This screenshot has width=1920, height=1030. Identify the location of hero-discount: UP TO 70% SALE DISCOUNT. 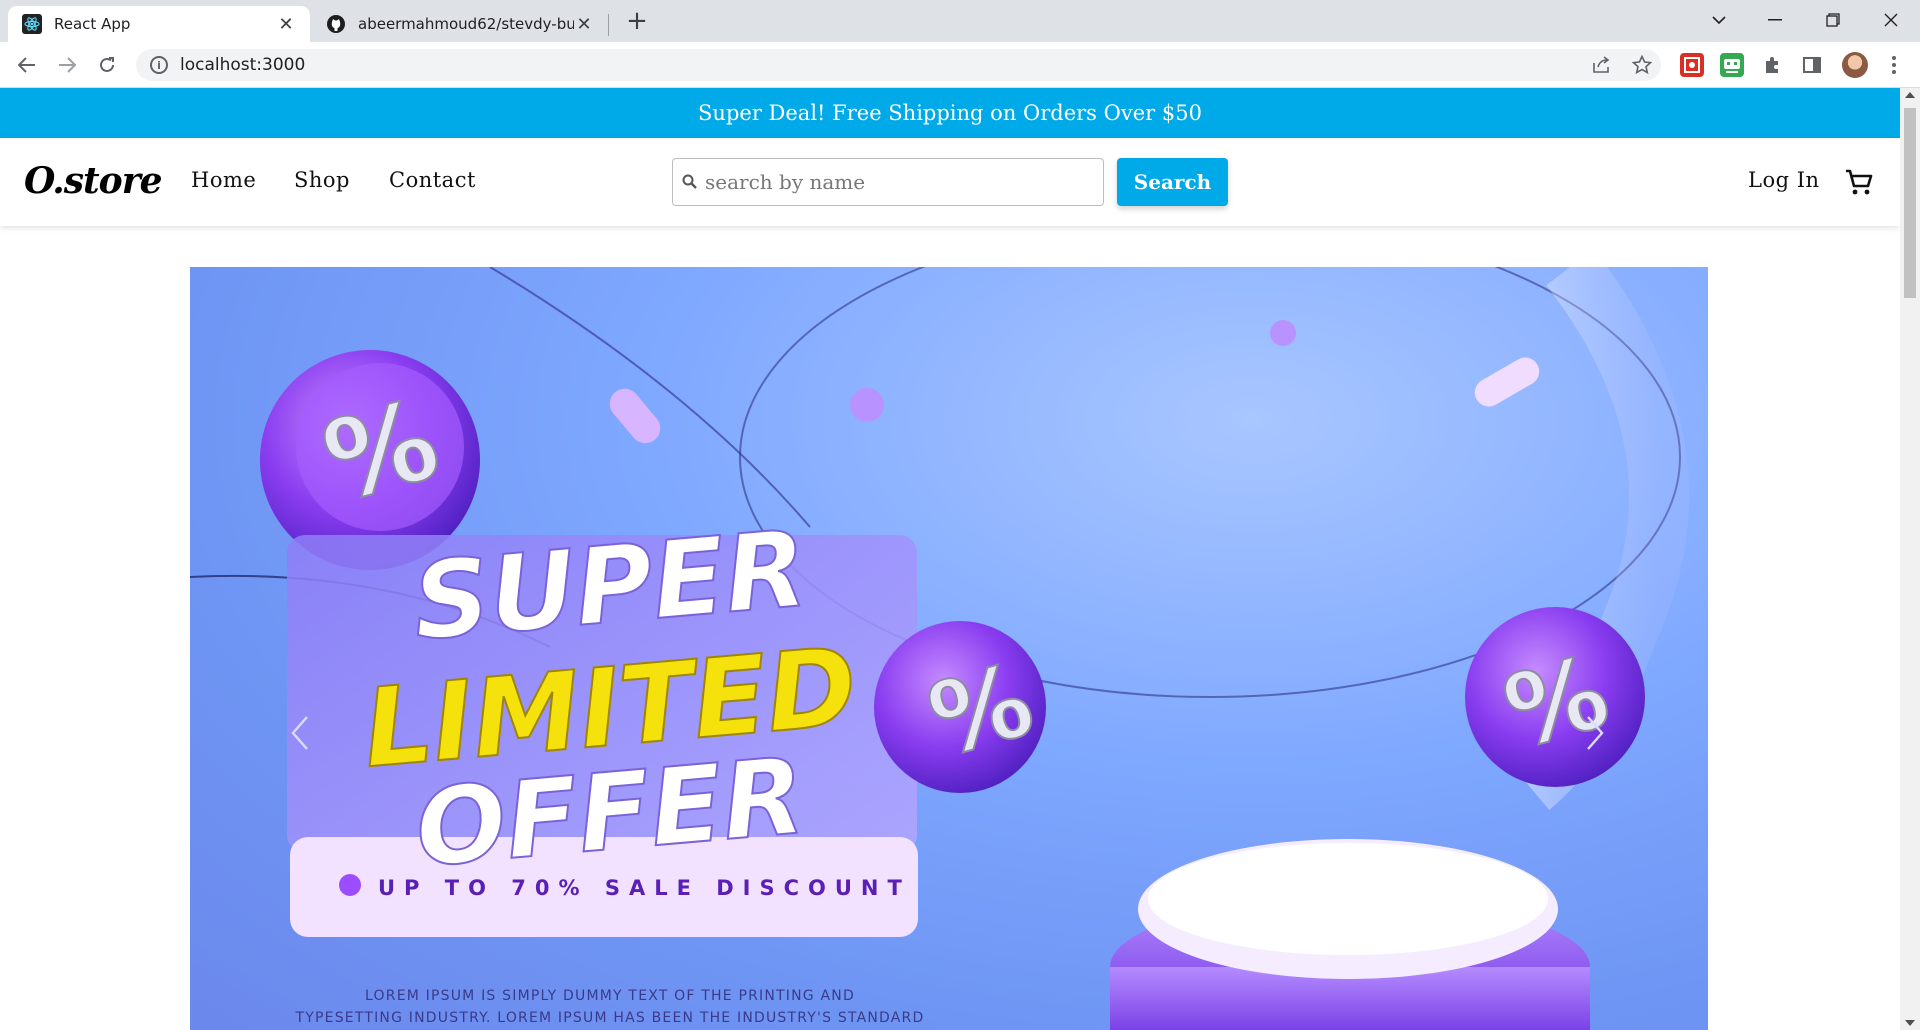
(644, 888).